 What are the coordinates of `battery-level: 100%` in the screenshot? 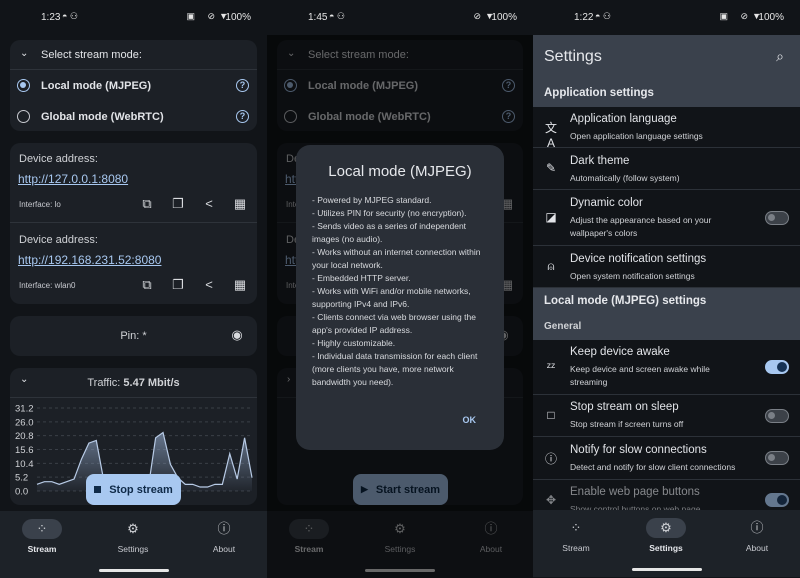 It's located at (504, 17).